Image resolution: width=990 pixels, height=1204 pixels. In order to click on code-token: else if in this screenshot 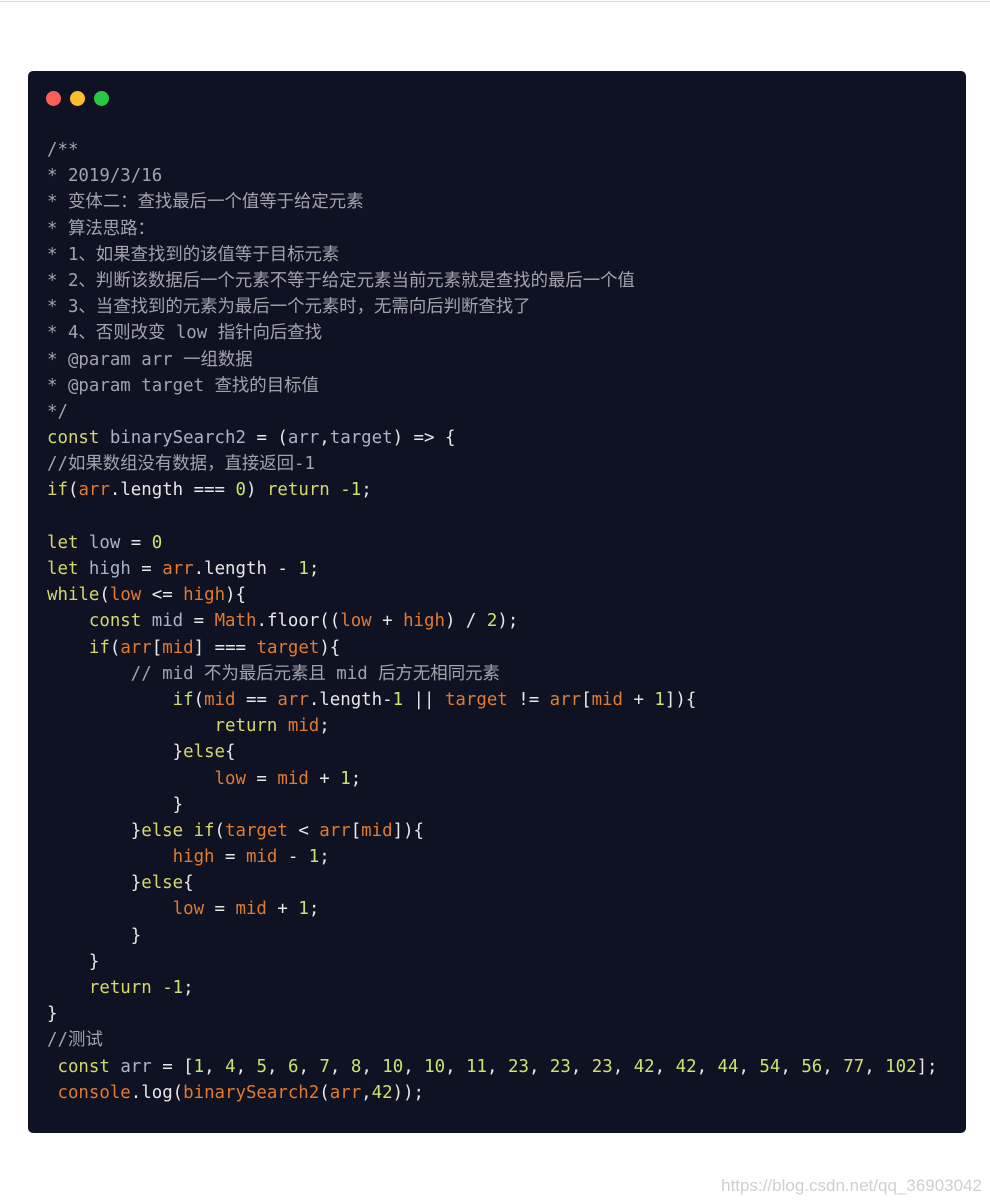, I will do `click(178, 830)`.